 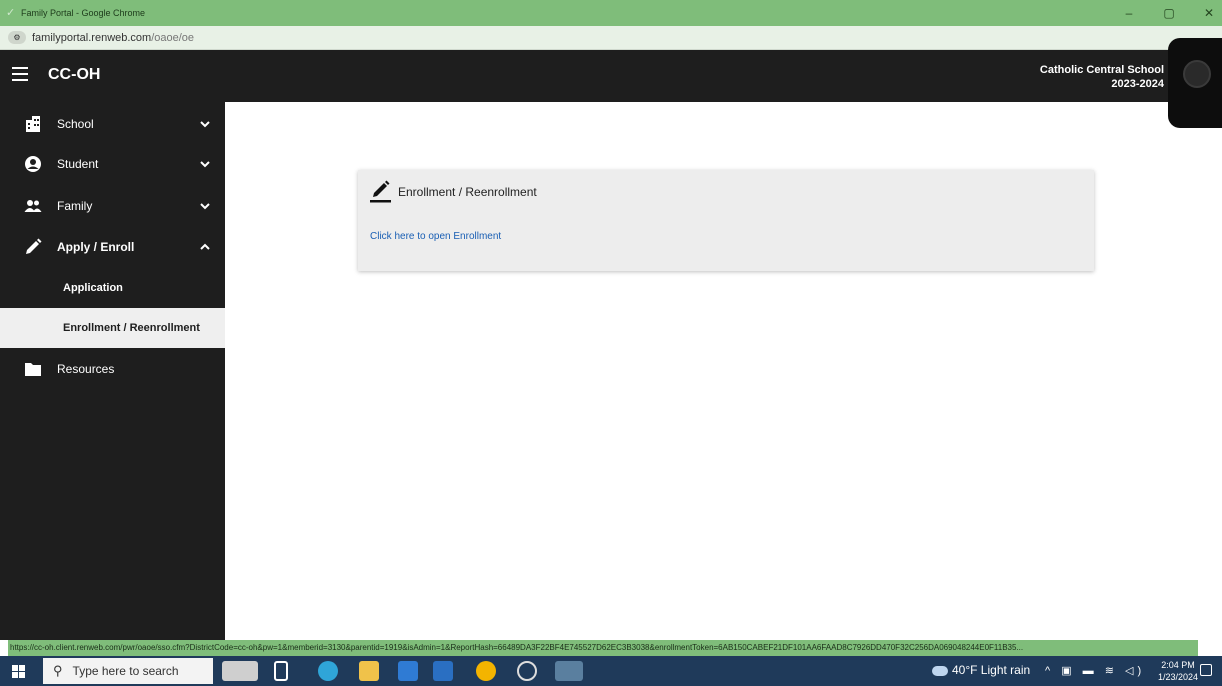 What do you see at coordinates (33, 206) in the screenshot?
I see `people-icon` at bounding box center [33, 206].